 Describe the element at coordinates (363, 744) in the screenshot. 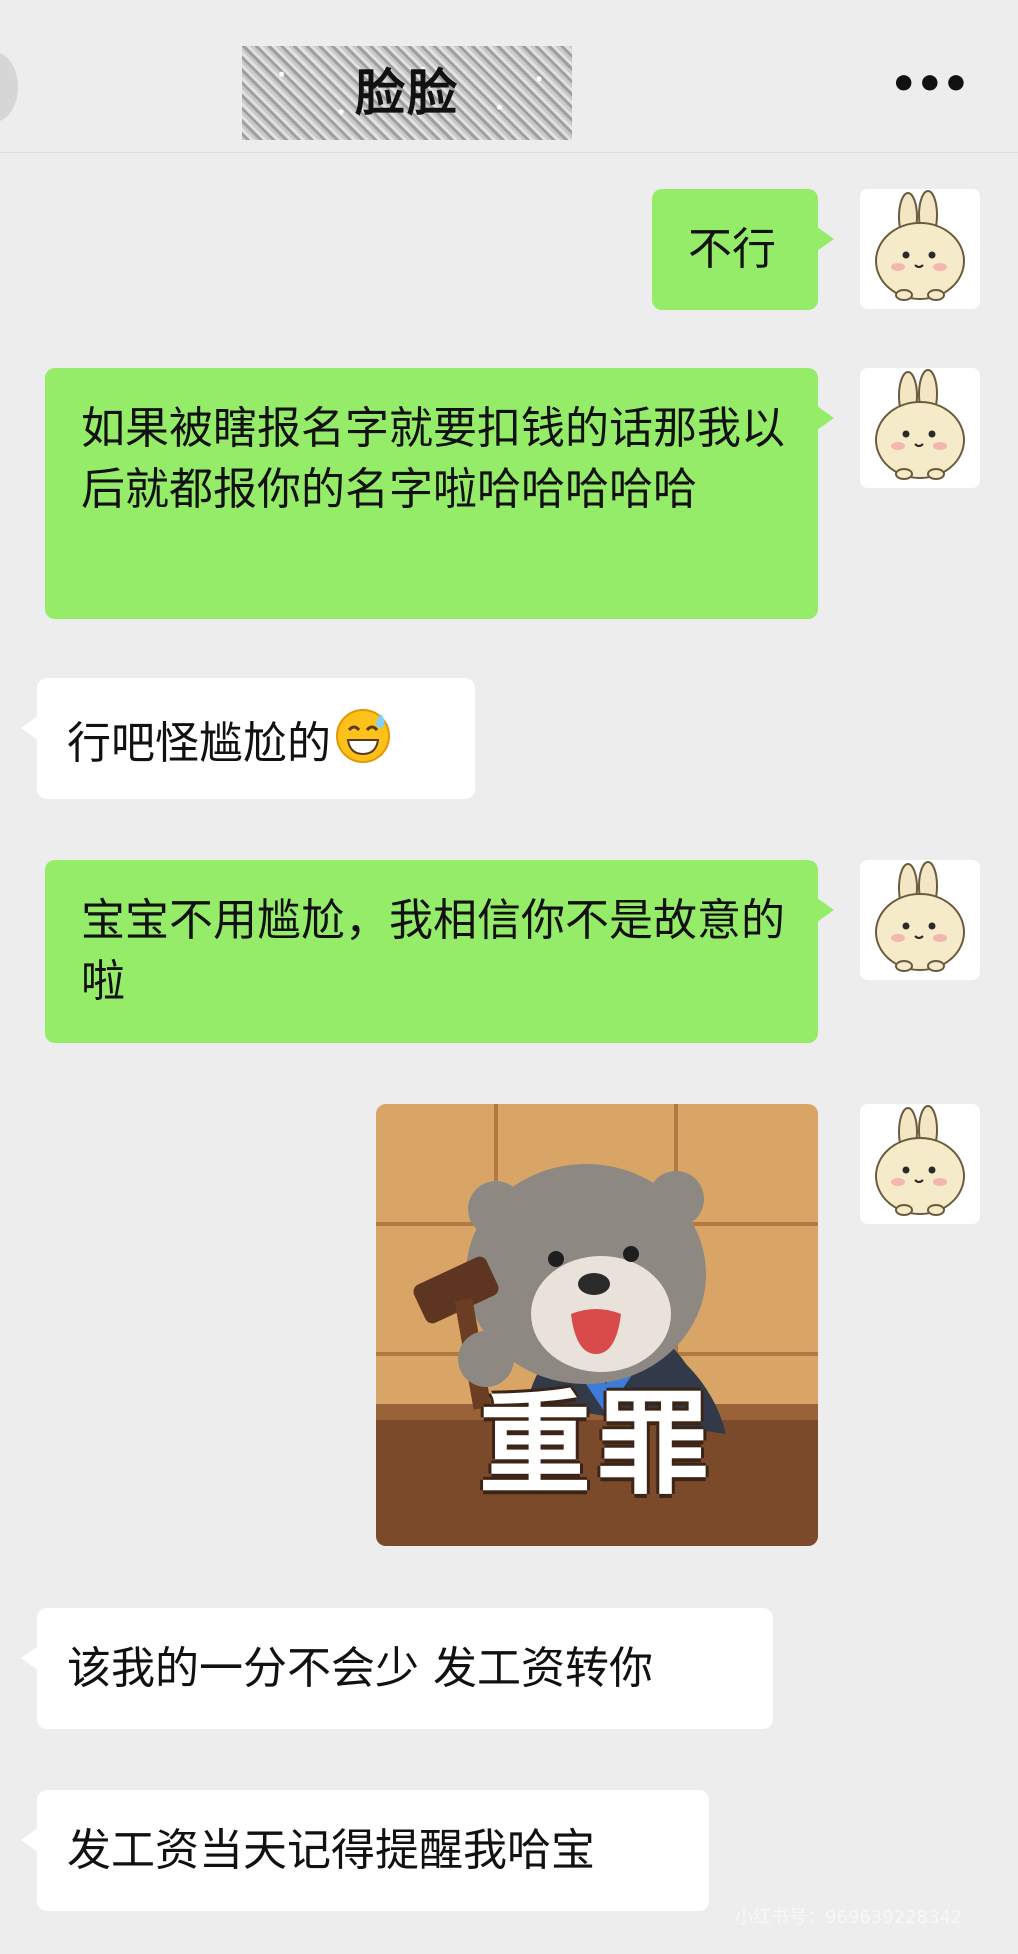

I see `grinning-sweat-emoji` at that location.